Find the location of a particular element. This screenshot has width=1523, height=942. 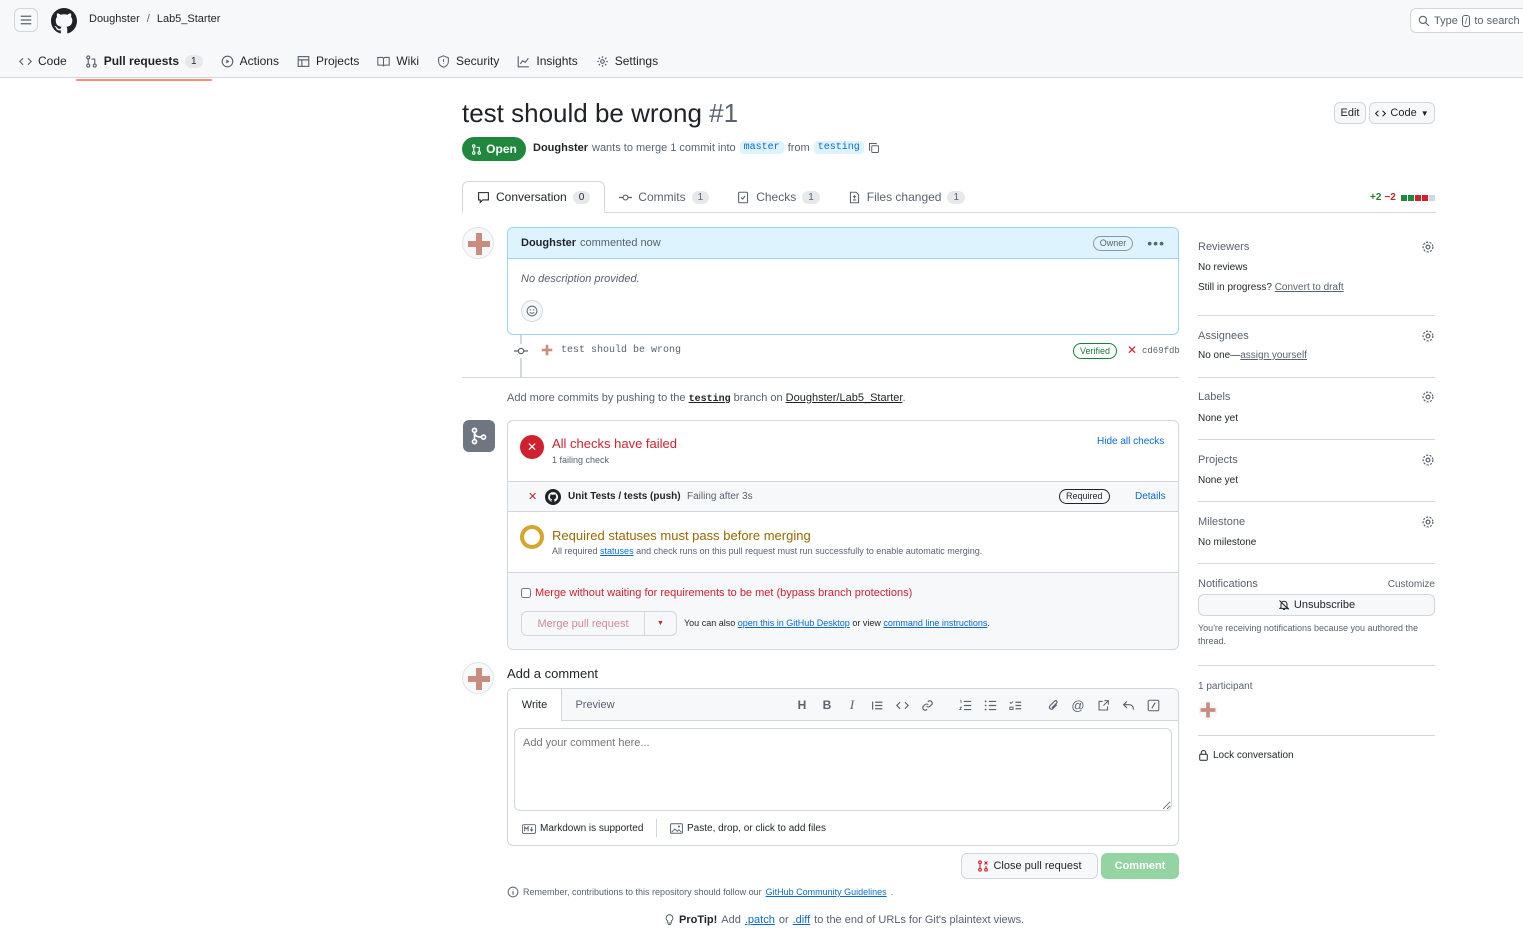

diffstat-deletions: −2 is located at coordinates (1390, 197).